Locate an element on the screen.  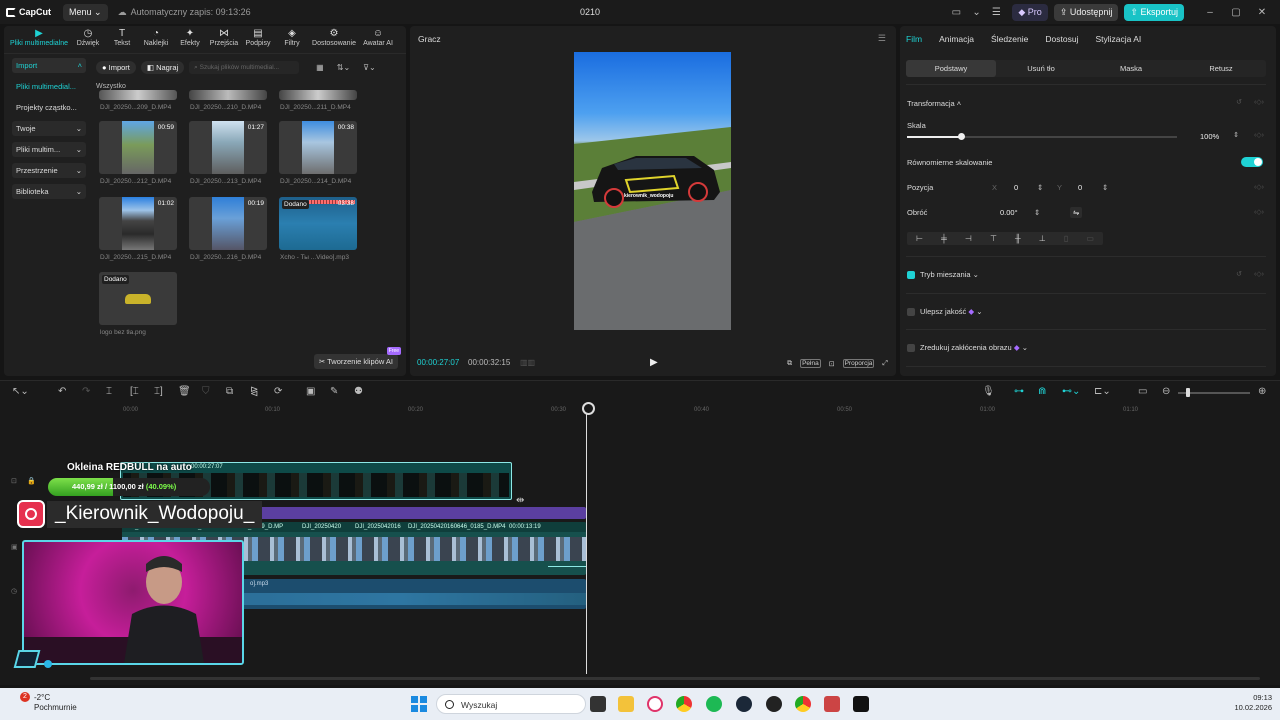
subtab-retouch: Retusz is located at coordinates (1221, 68).